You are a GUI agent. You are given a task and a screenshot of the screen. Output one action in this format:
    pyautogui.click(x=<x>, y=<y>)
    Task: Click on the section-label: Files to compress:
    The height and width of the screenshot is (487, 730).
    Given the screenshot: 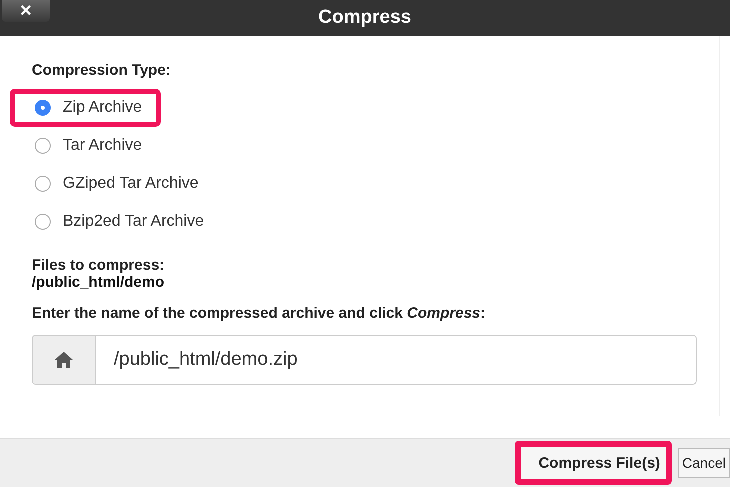 What is the action you would take?
    pyautogui.click(x=99, y=265)
    